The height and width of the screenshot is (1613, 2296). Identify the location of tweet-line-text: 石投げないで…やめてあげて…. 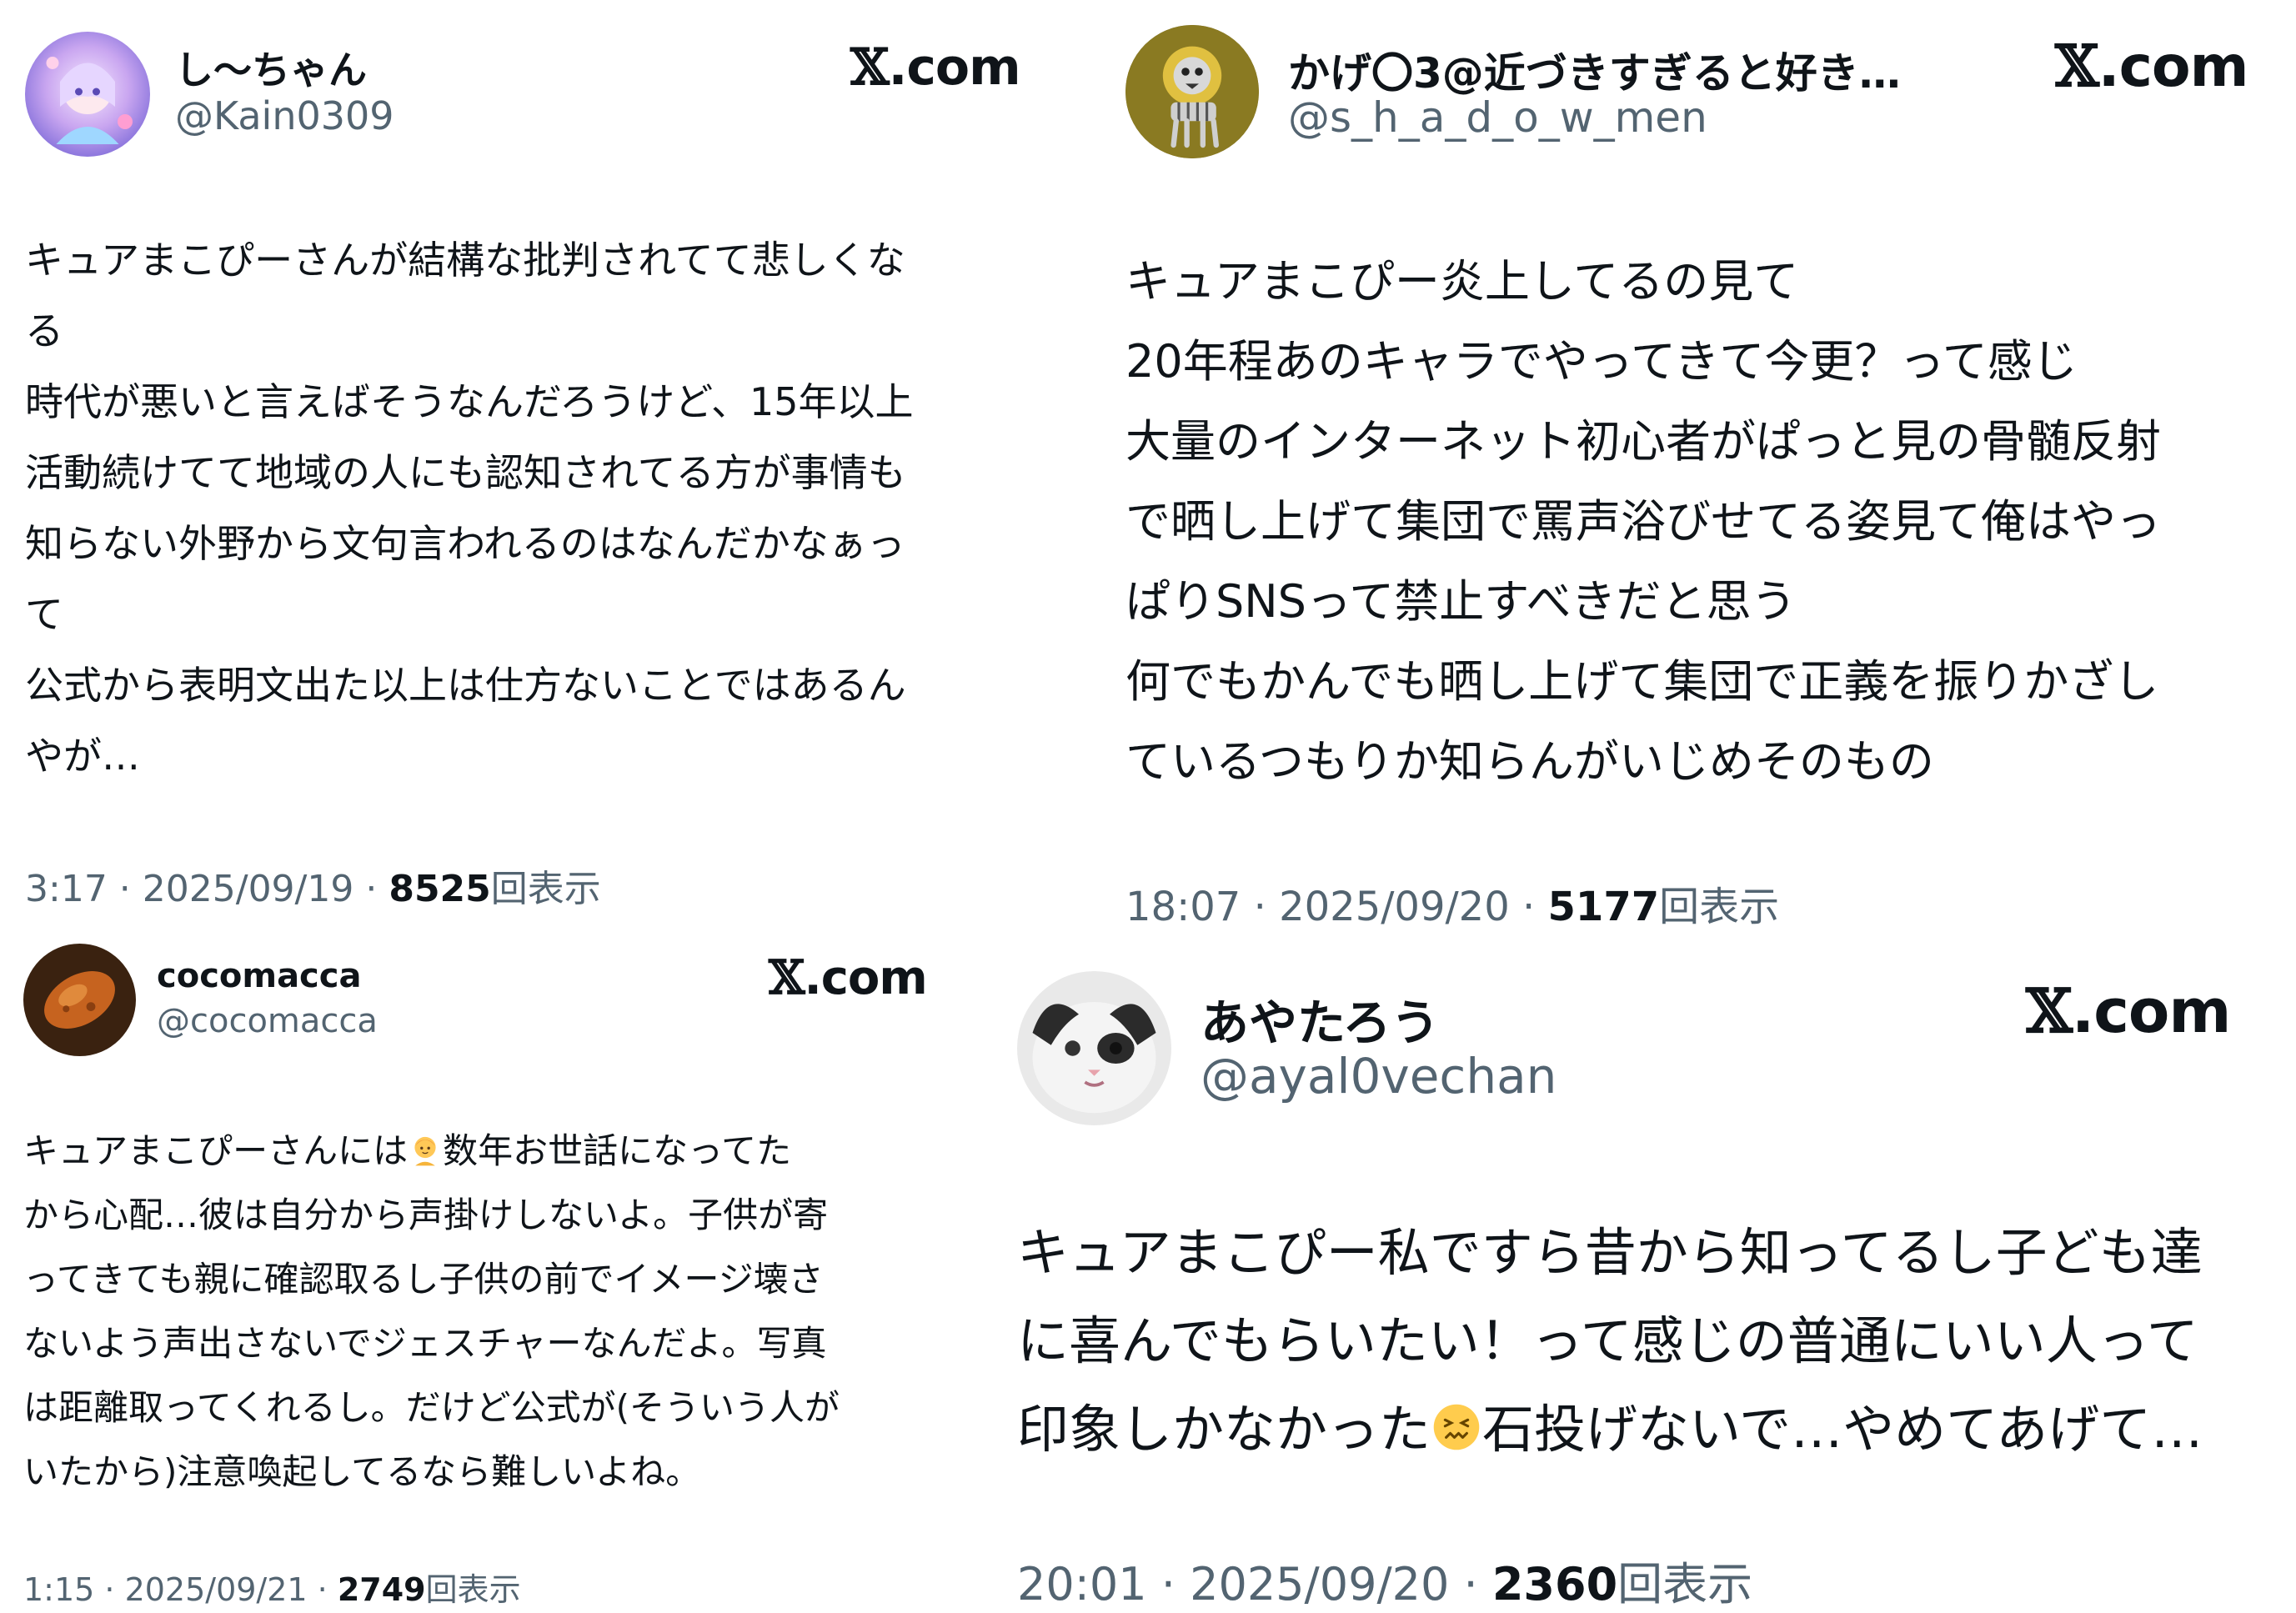
(1842, 1429).